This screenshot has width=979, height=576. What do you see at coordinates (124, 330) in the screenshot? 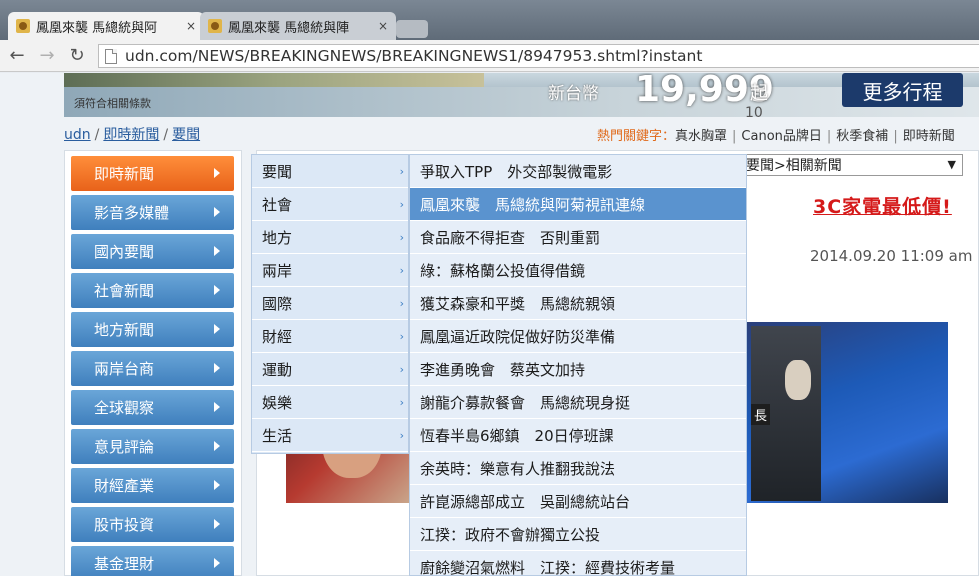
I see `nav-item-label: 地方新聞` at bounding box center [124, 330].